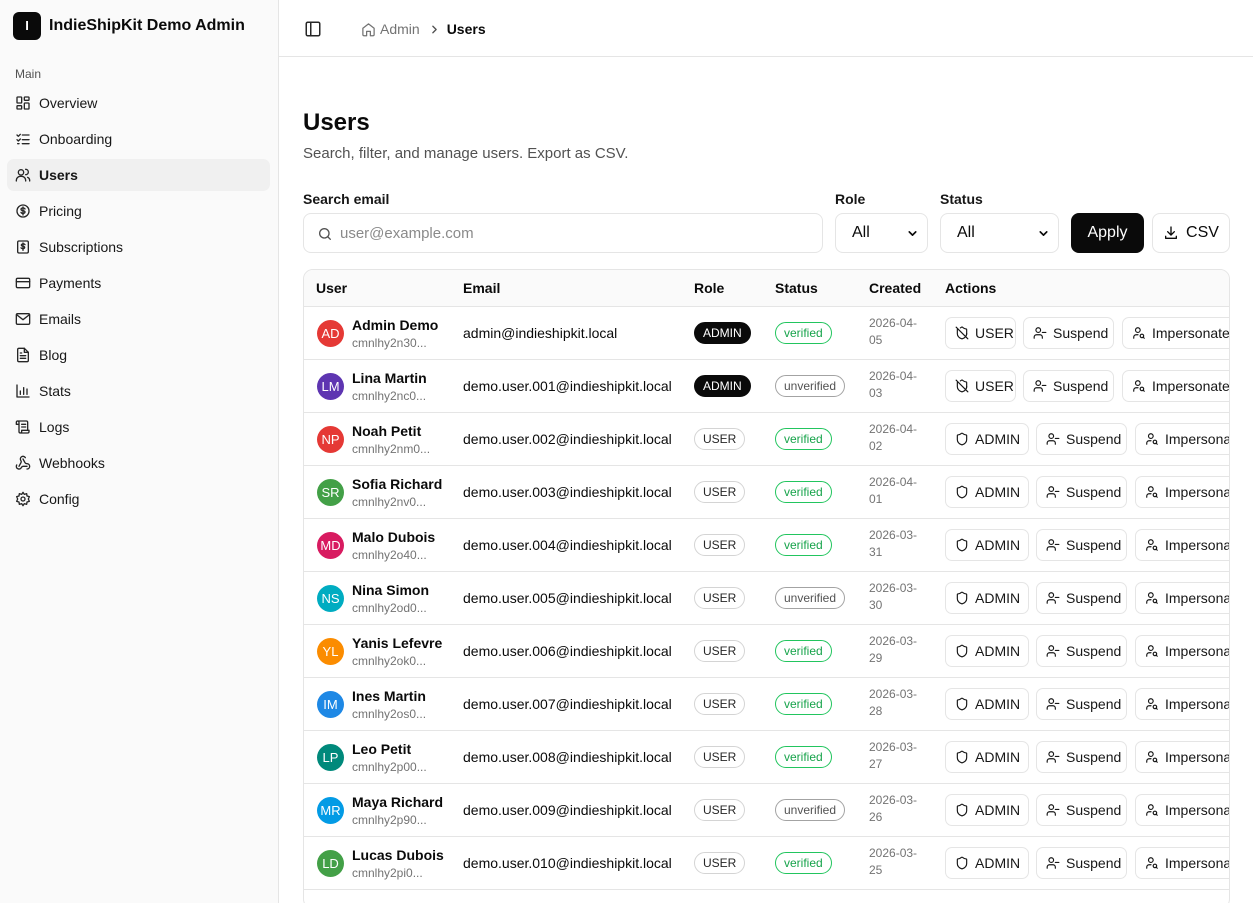  I want to click on column-actions: Actions, so click(971, 288).